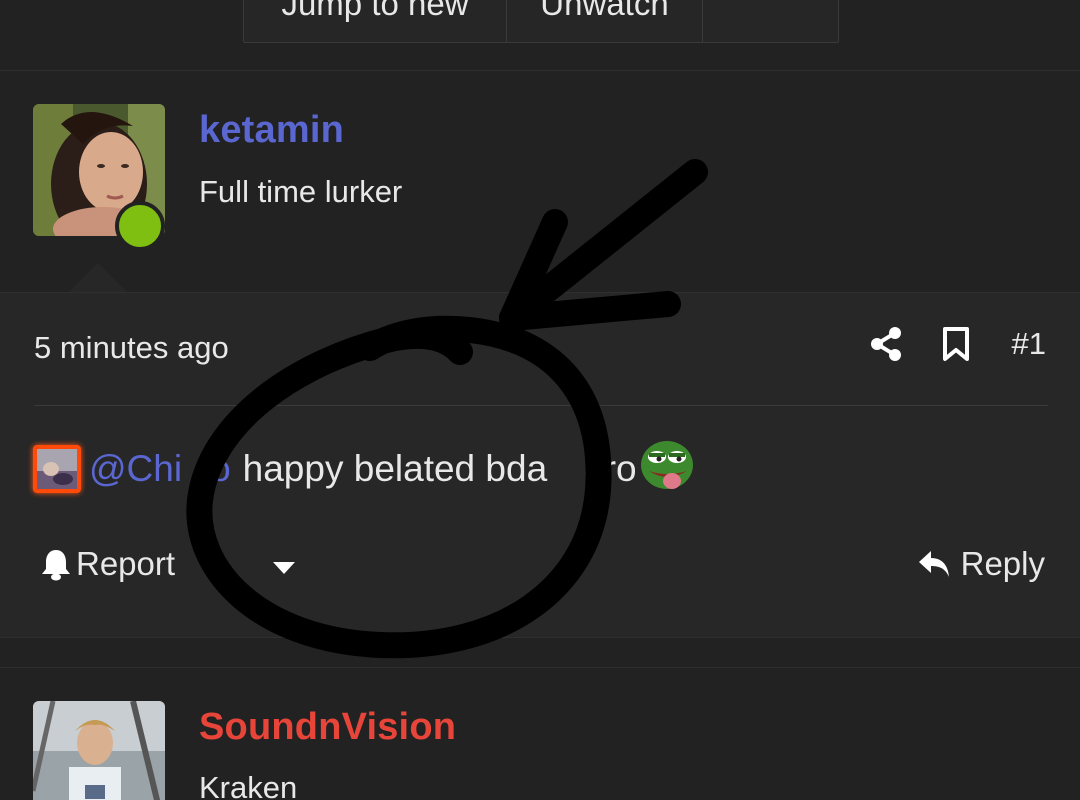 The width and height of the screenshot is (1080, 800). I want to click on report-button: Report, so click(107, 564).